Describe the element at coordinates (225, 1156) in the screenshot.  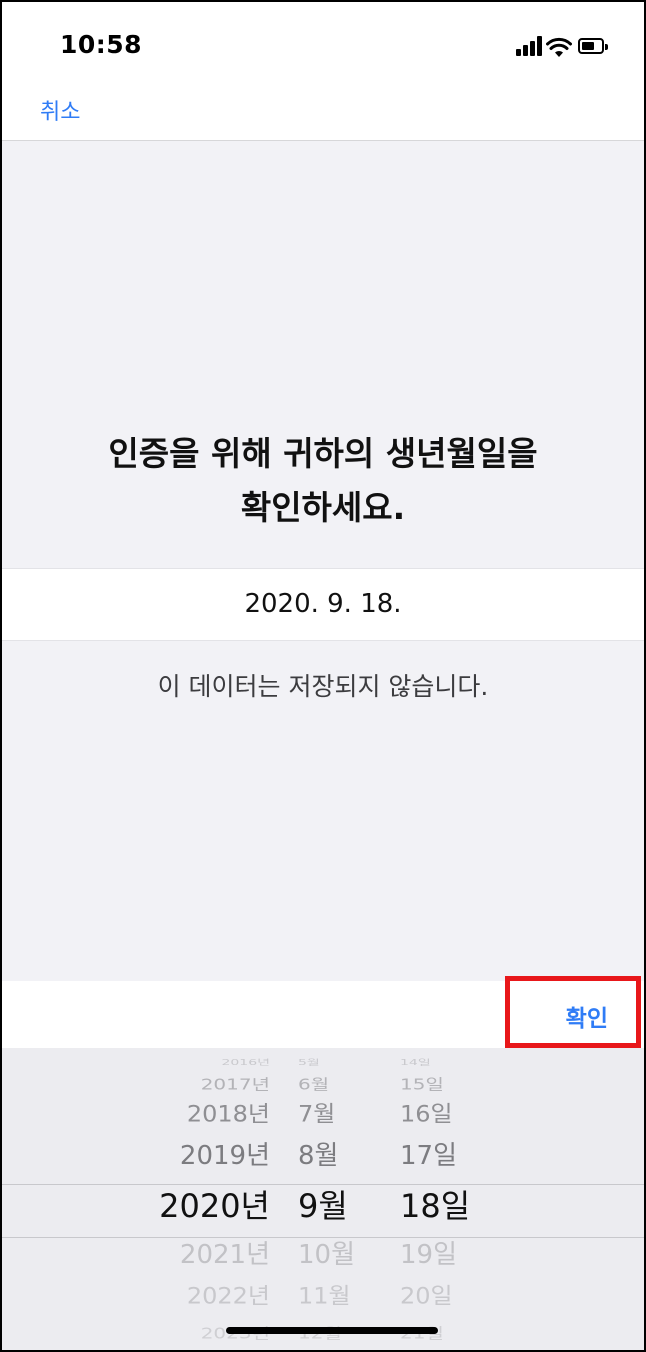
I see `picker-year-item: 2019년` at that location.